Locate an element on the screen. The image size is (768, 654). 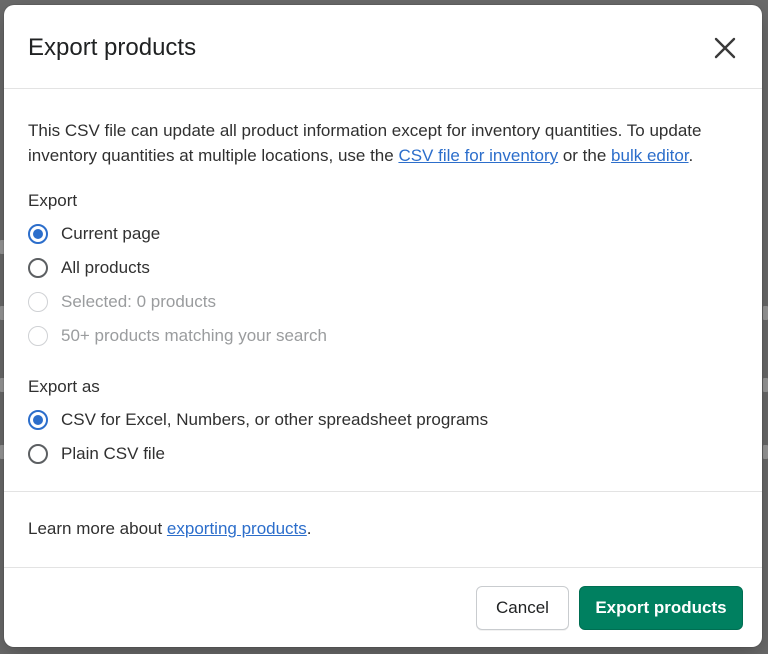
learn-more-section: Learn more about exporting products. is located at coordinates (383, 530).